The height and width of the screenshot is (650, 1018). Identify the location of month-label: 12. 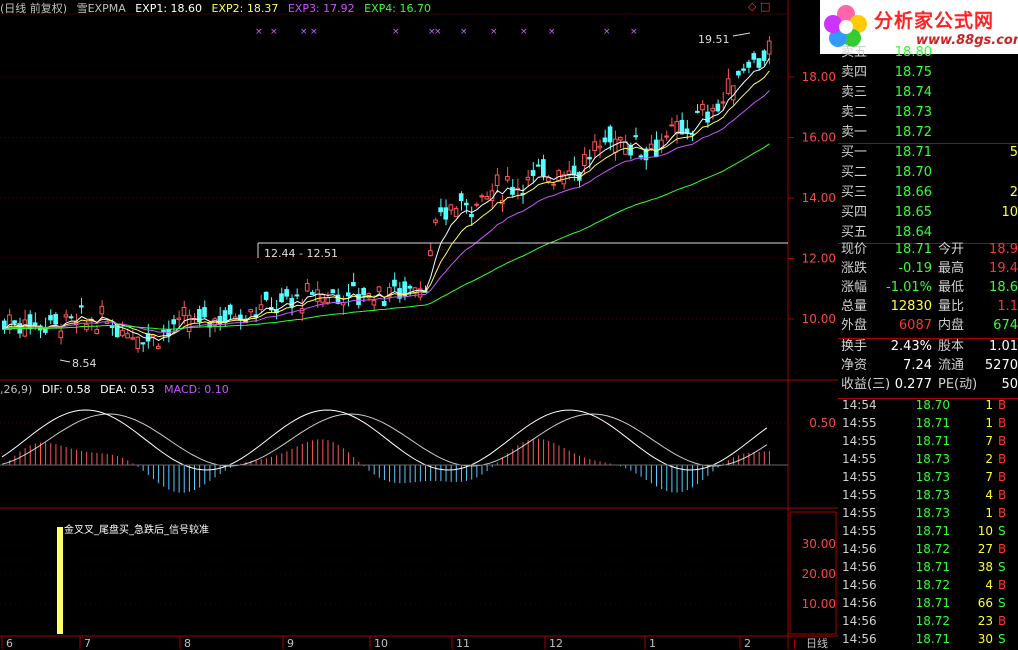
(556, 643).